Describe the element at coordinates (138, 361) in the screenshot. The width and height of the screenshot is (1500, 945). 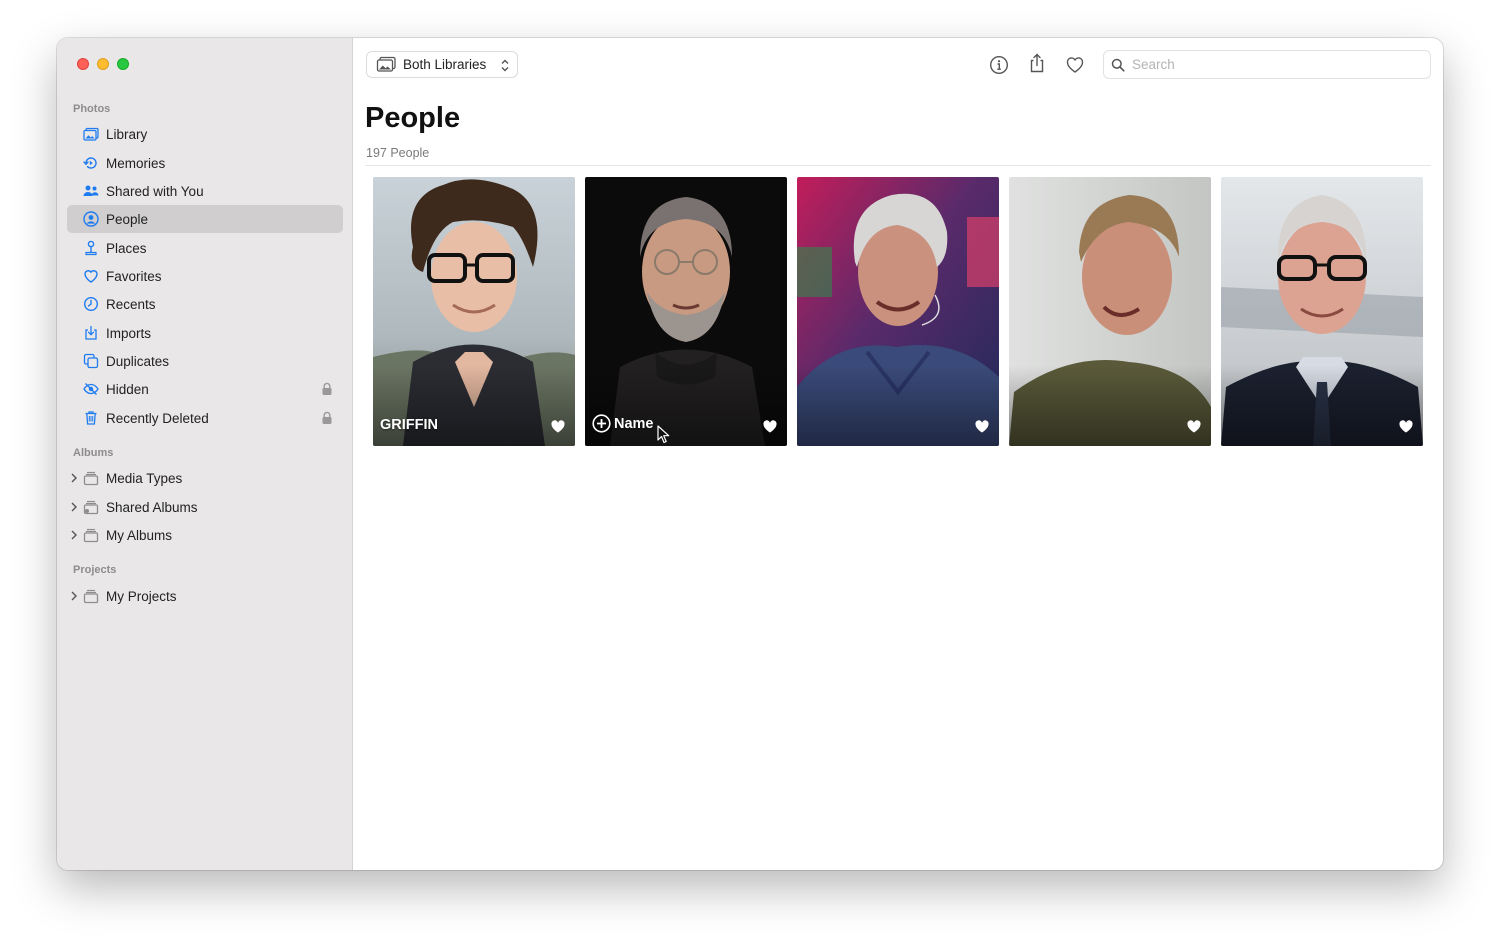
I see `sidebar-item-label: Duplicates` at that location.